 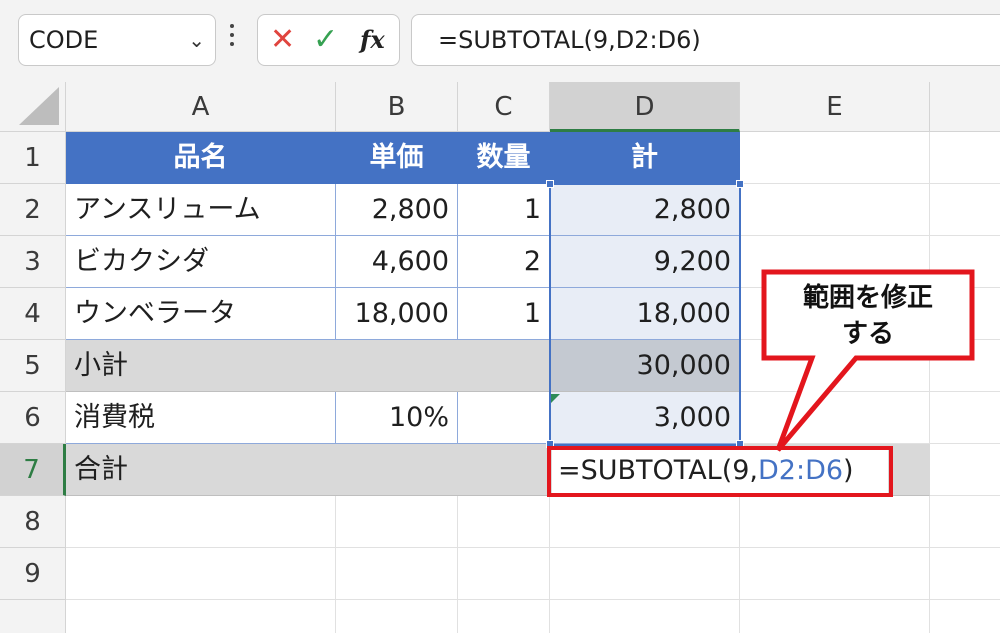 What do you see at coordinates (397, 210) in the screenshot?
I see `table-cell-price: 2,800` at bounding box center [397, 210].